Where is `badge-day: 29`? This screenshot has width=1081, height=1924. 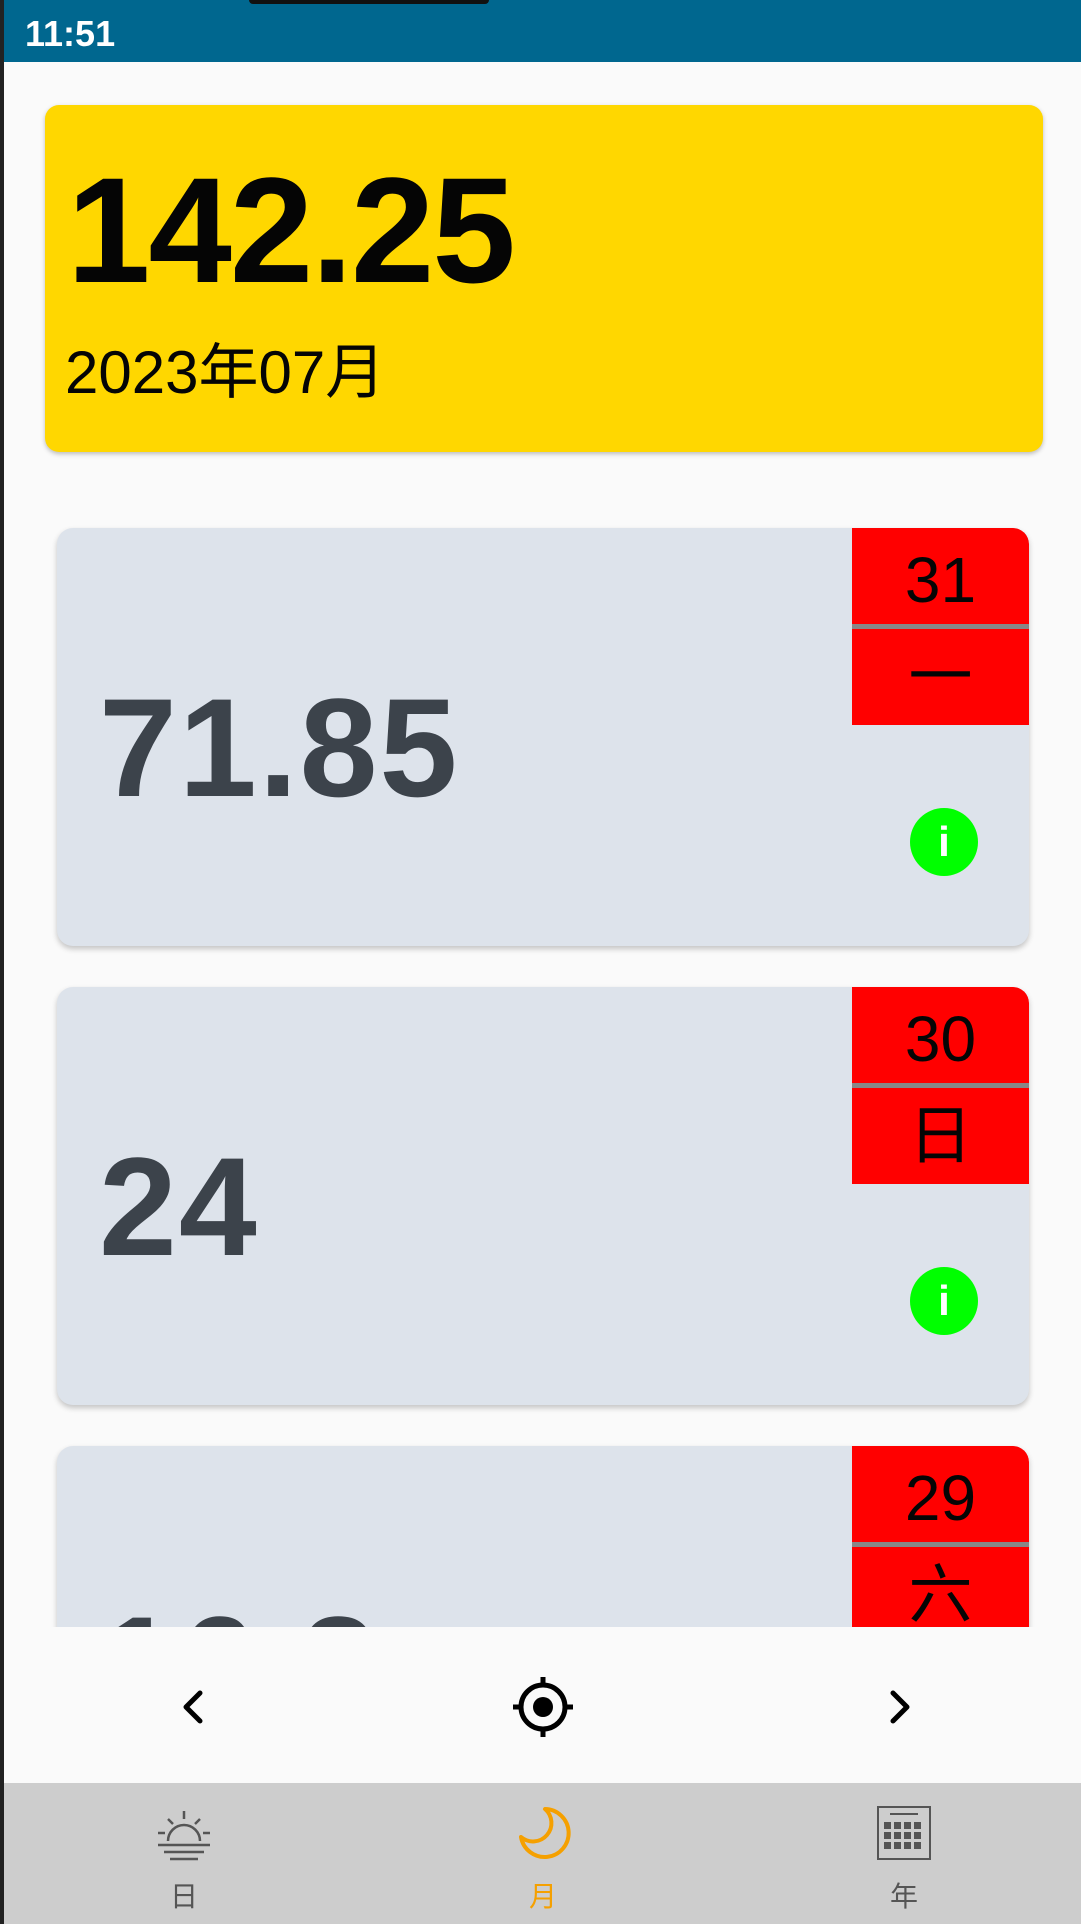
badge-day: 29 is located at coordinates (940, 1498).